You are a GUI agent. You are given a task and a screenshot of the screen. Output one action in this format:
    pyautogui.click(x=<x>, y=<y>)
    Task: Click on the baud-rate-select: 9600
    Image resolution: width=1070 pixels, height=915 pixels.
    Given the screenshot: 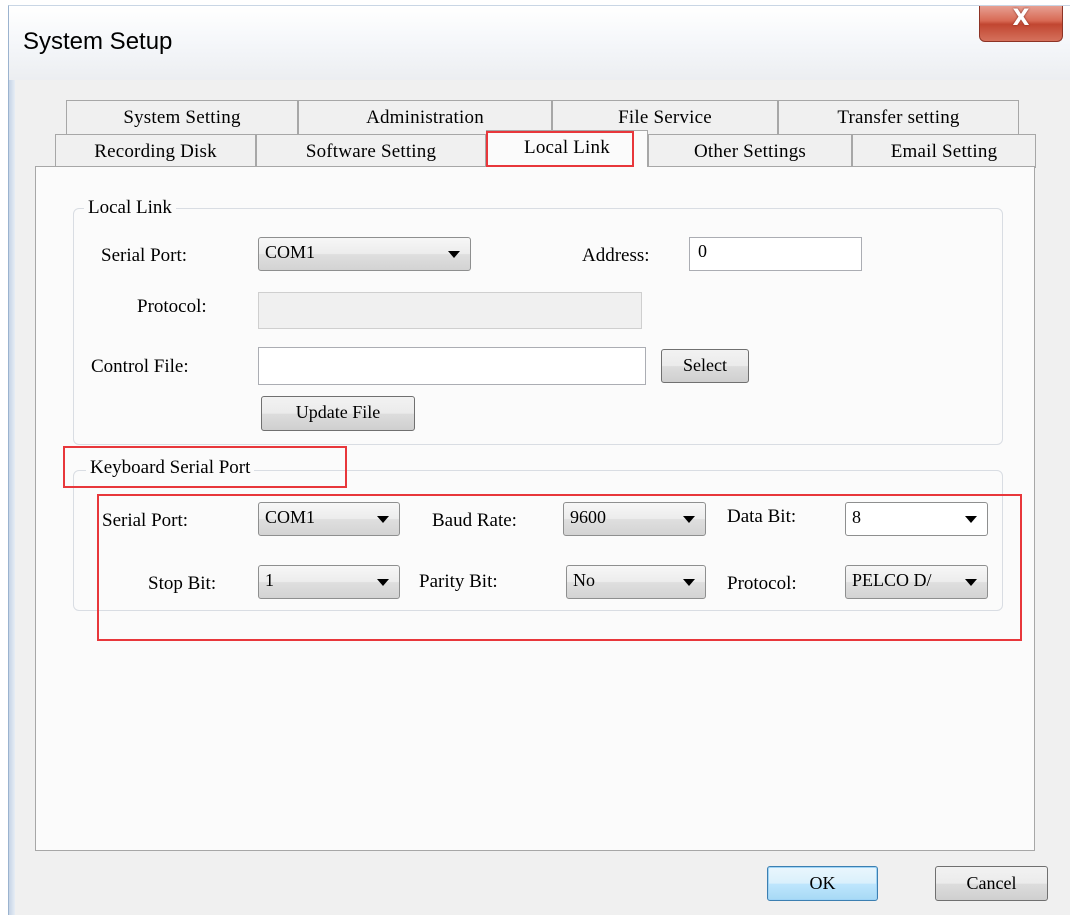 What is the action you would take?
    pyautogui.click(x=634, y=519)
    